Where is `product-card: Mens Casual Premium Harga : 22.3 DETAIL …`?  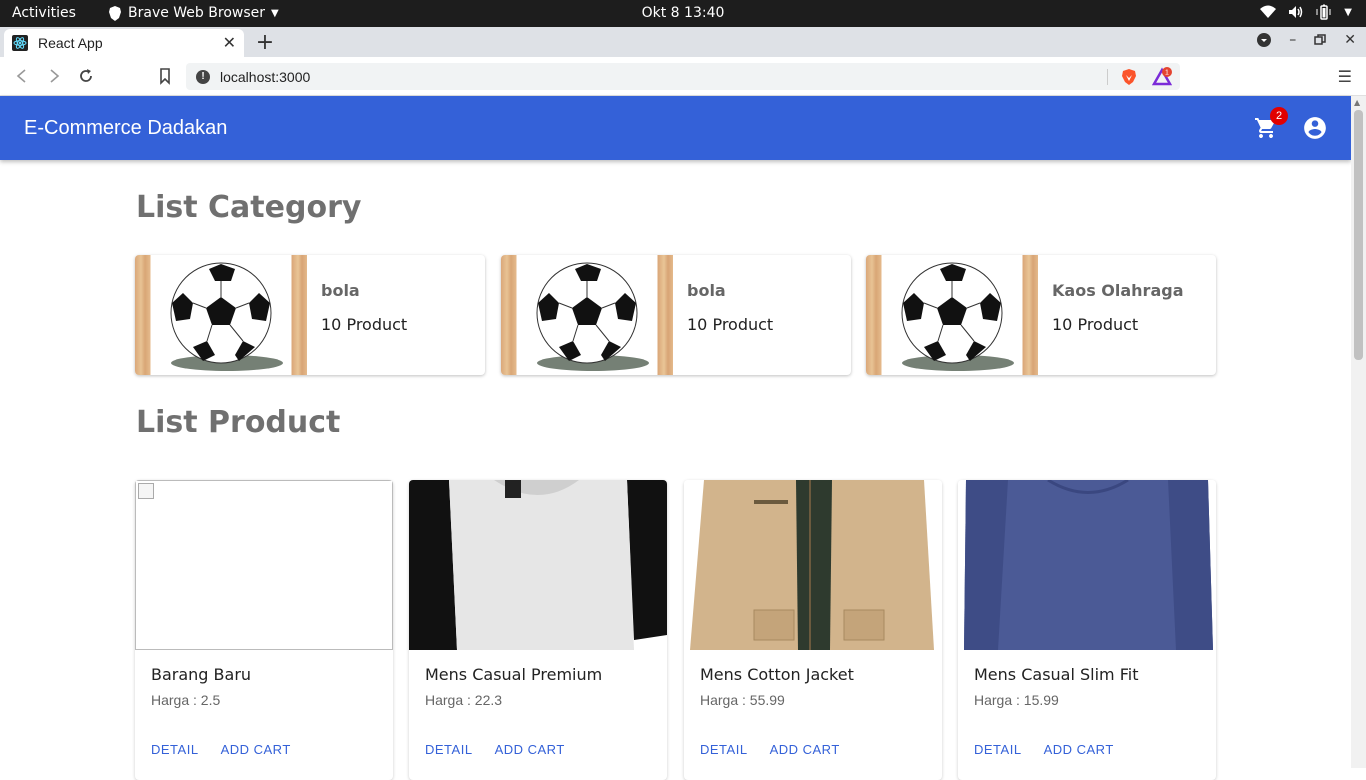
product-card: Mens Casual Premium Harga : 22.3 DETAIL … is located at coordinates (538, 630).